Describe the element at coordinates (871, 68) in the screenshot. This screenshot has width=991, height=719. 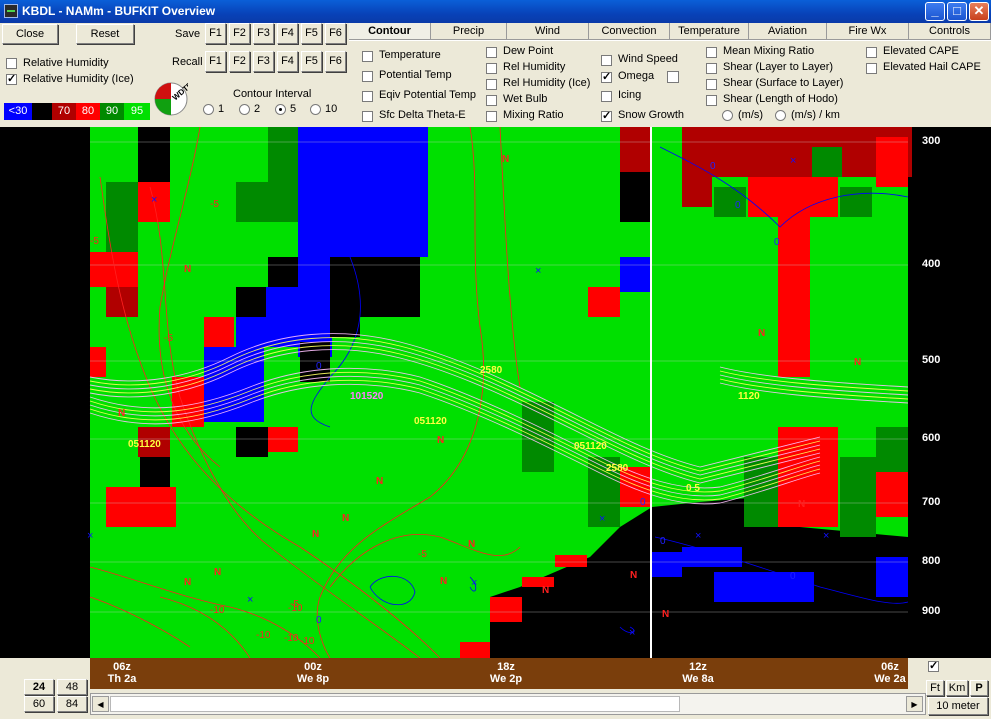
I see `checkbox-elevated-hail-cape` at that location.